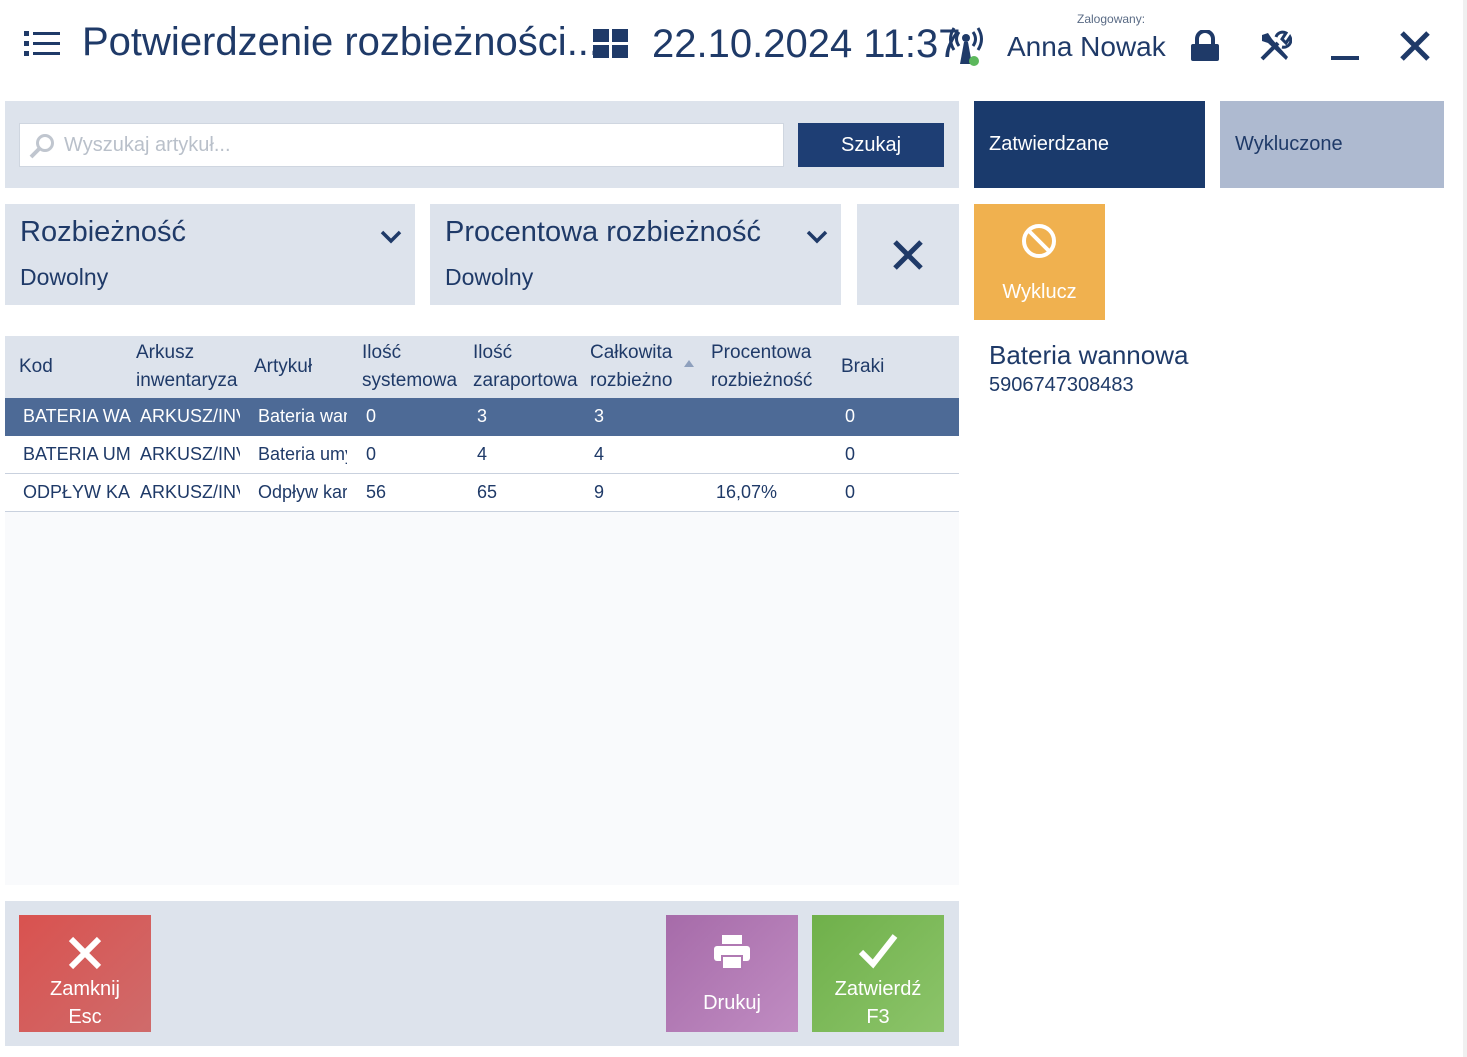 This screenshot has height=1057, width=1467. Describe the element at coordinates (747, 492) in the screenshot. I see `cell-percent-discrepancy: 16,07%` at that location.